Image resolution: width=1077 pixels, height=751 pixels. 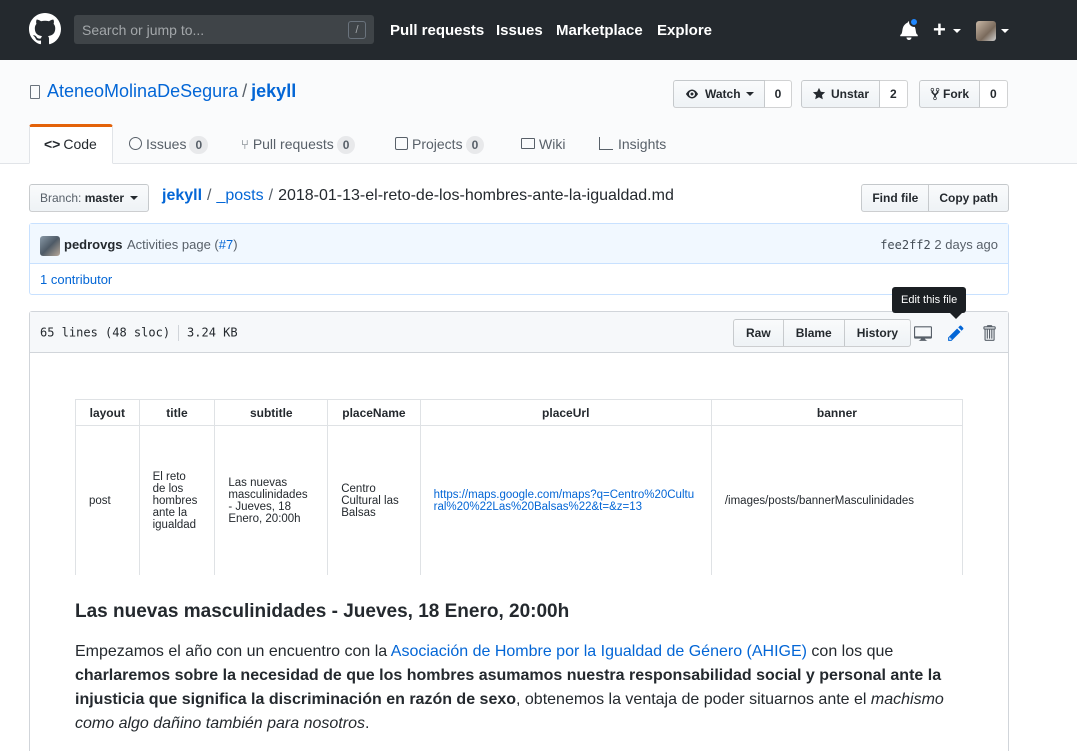 What do you see at coordinates (778, 94) in the screenshot?
I see `watch-count: 0` at bounding box center [778, 94].